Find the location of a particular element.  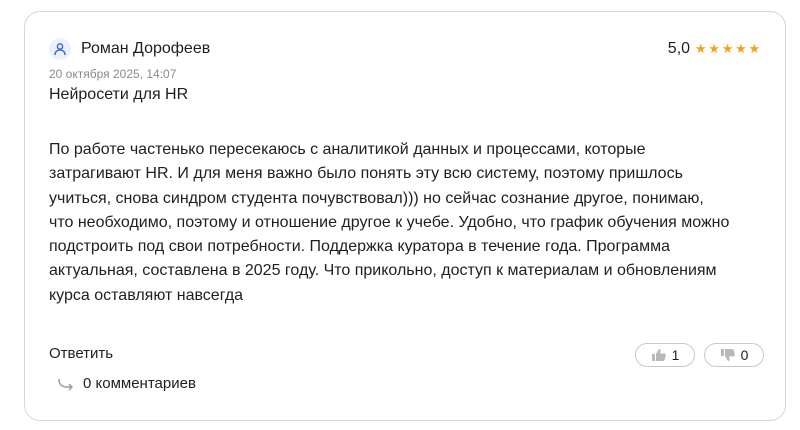

author-name: Роман Дорофеев is located at coordinates (146, 48).